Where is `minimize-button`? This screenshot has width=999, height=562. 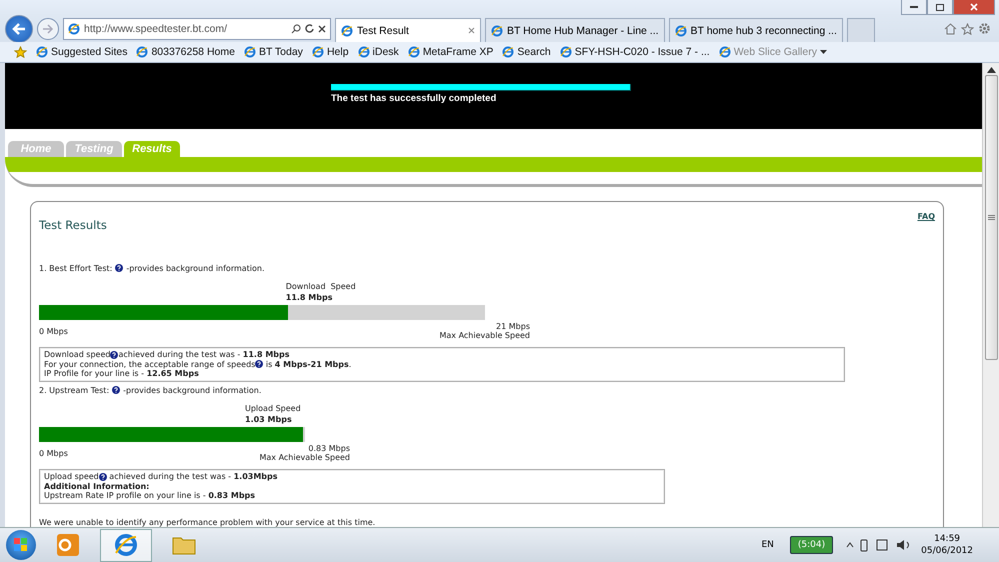 minimize-button is located at coordinates (914, 7).